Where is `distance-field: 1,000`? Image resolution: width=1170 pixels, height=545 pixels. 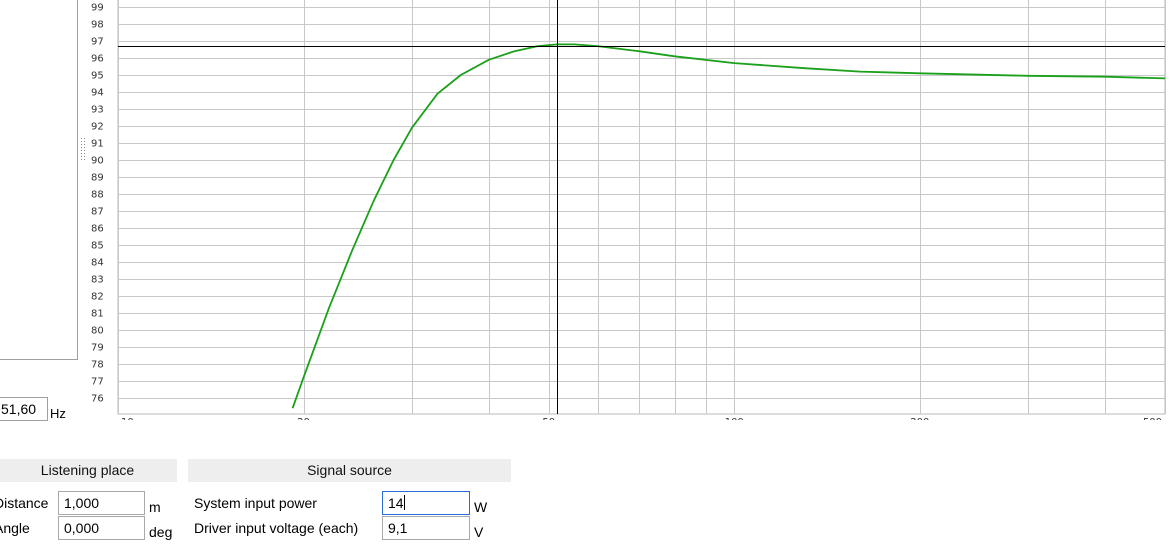
distance-field: 1,000 is located at coordinates (101, 503).